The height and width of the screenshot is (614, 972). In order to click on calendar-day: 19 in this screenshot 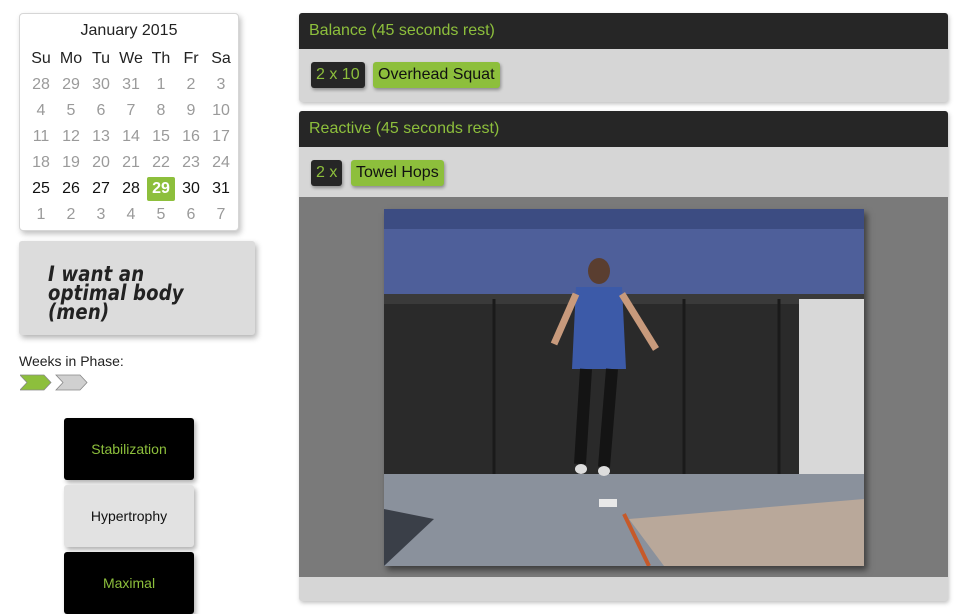, I will do `click(71, 163)`.